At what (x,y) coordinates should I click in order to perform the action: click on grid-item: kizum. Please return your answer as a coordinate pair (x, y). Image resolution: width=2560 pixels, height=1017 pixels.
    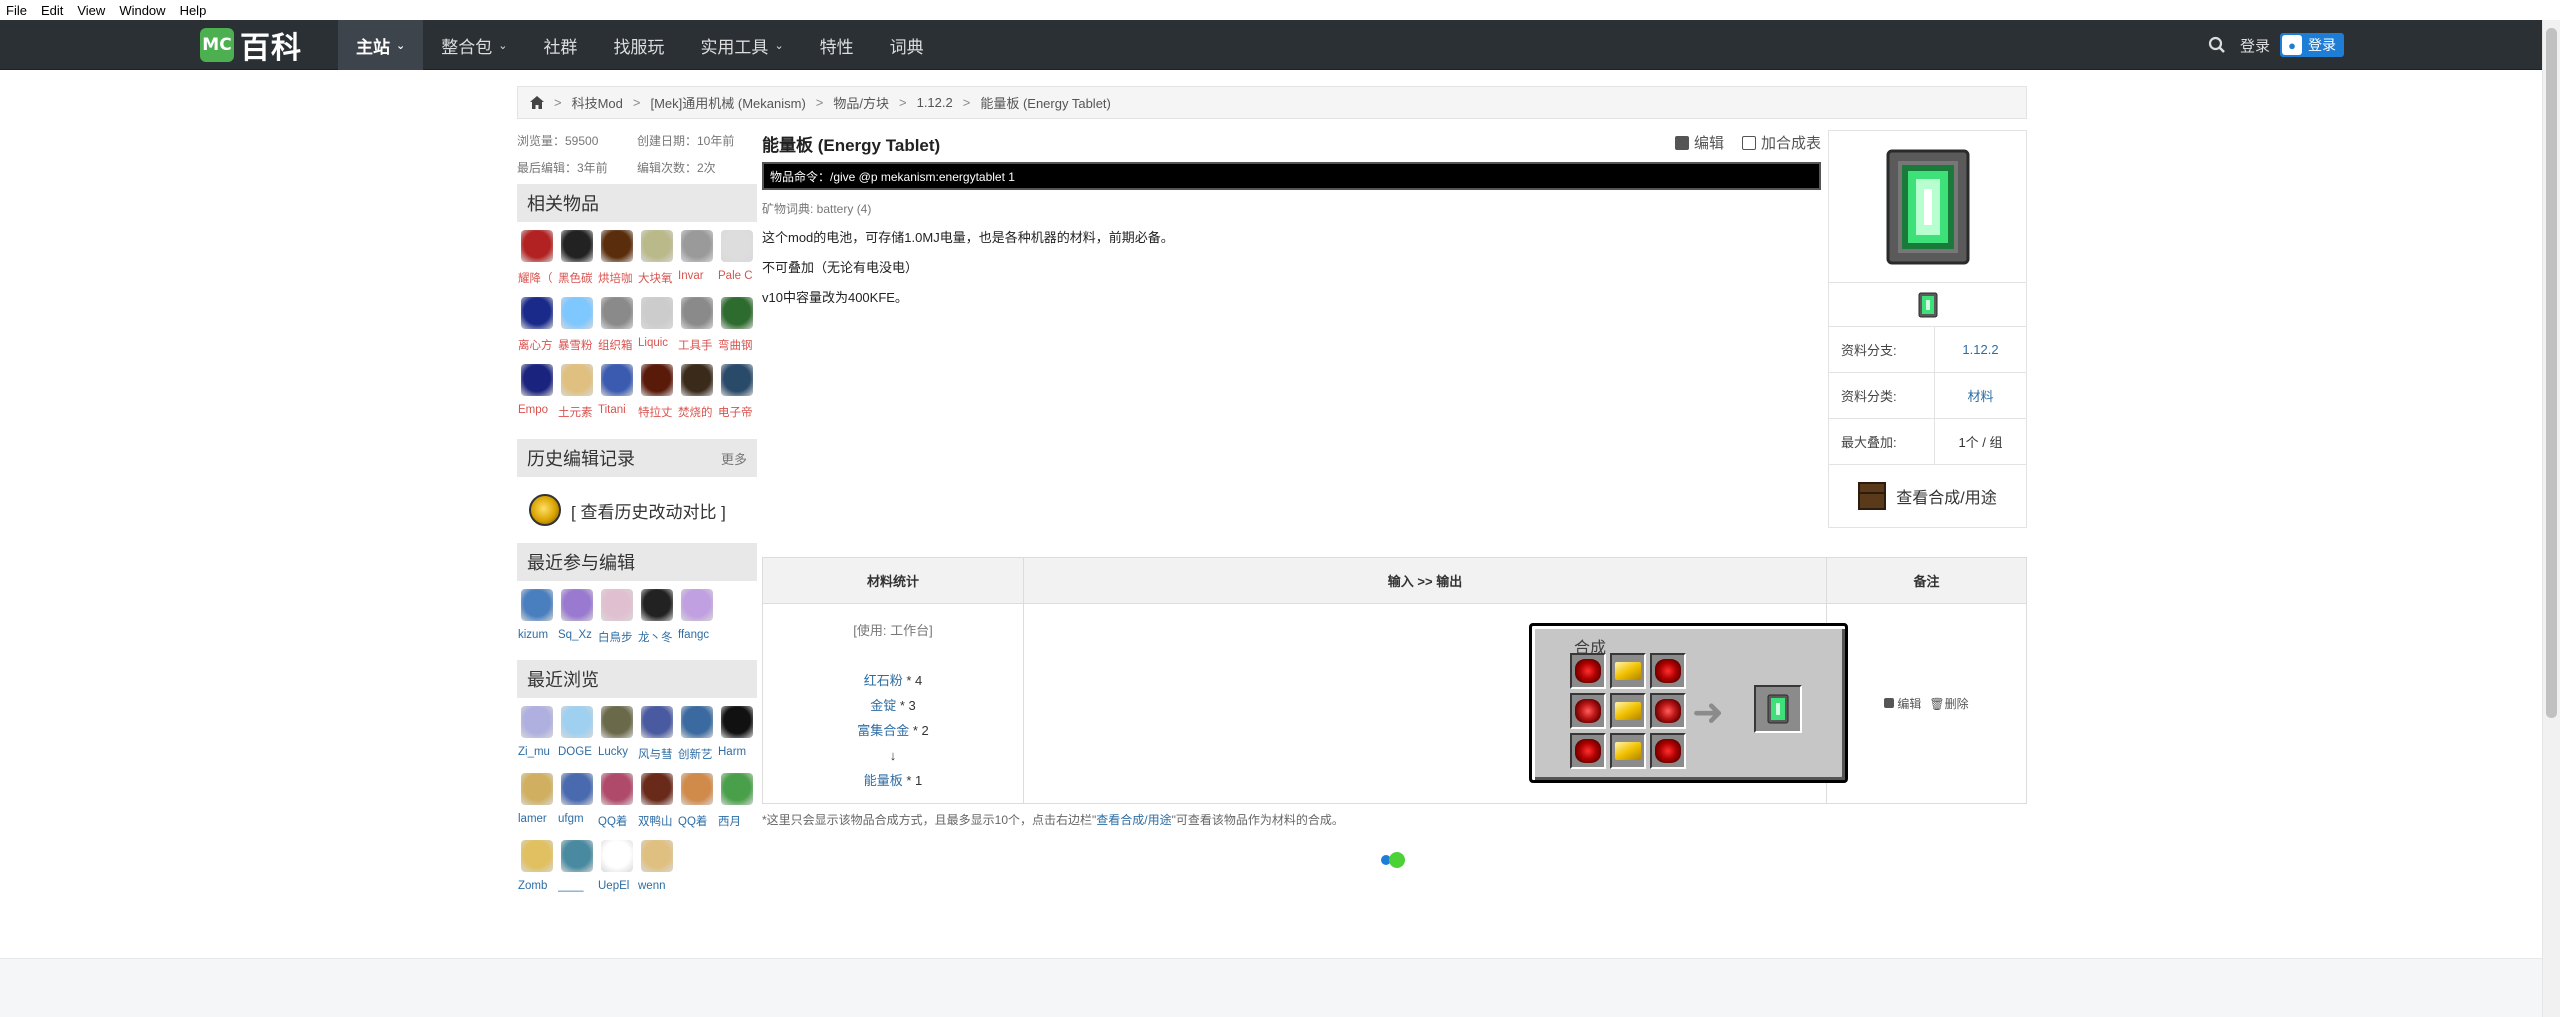
    Looking at the image, I should click on (537, 620).